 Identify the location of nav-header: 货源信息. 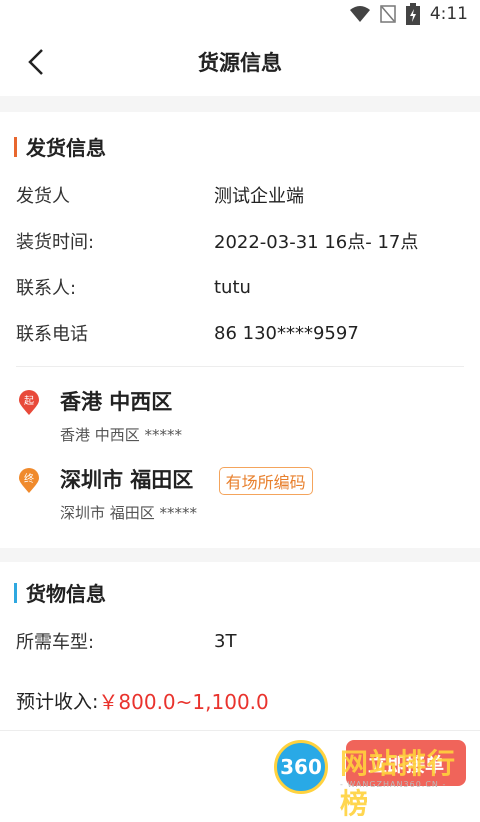
(240, 62).